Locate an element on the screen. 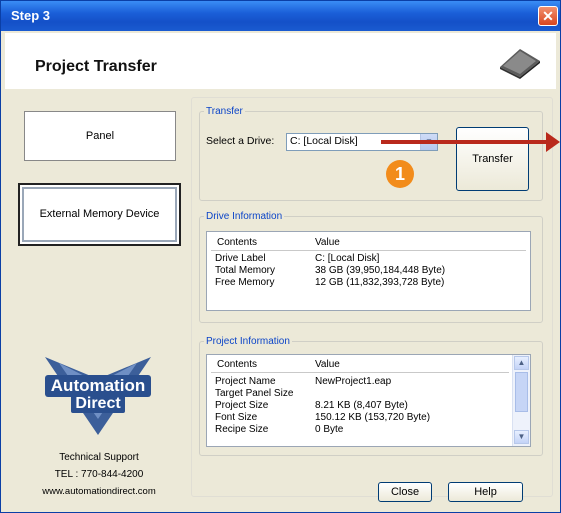  project-row-value-3: 150.12 KB (153,720 Byte) is located at coordinates (373, 417).